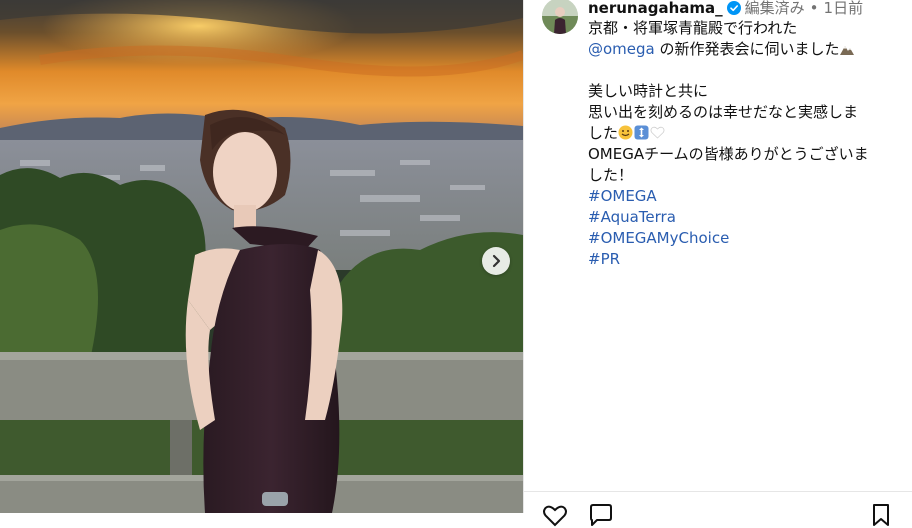  What do you see at coordinates (749, 196) in the screenshot?
I see `hashtag-link: #OMEGA` at bounding box center [749, 196].